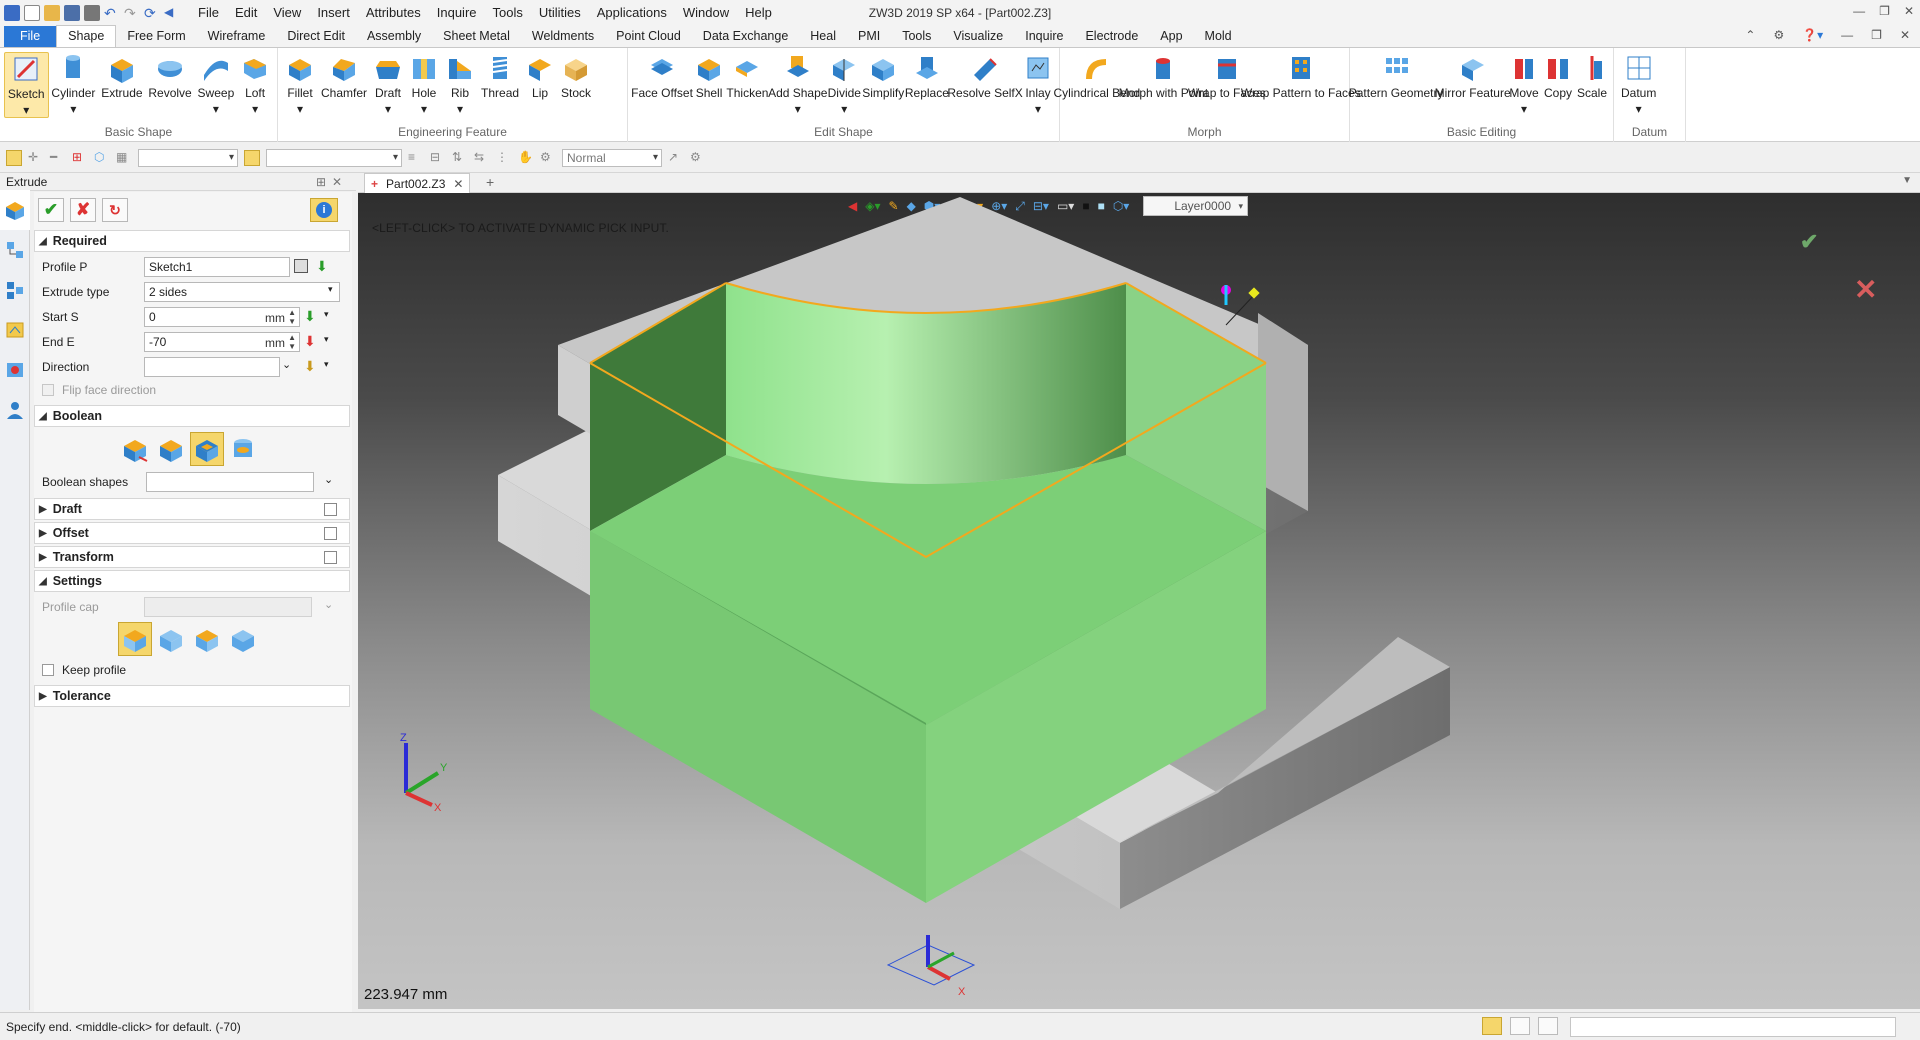 The height and width of the screenshot is (1040, 1920). Describe the element at coordinates (460, 109) in the screenshot. I see `rib-dropdown-icon: ▾` at that location.